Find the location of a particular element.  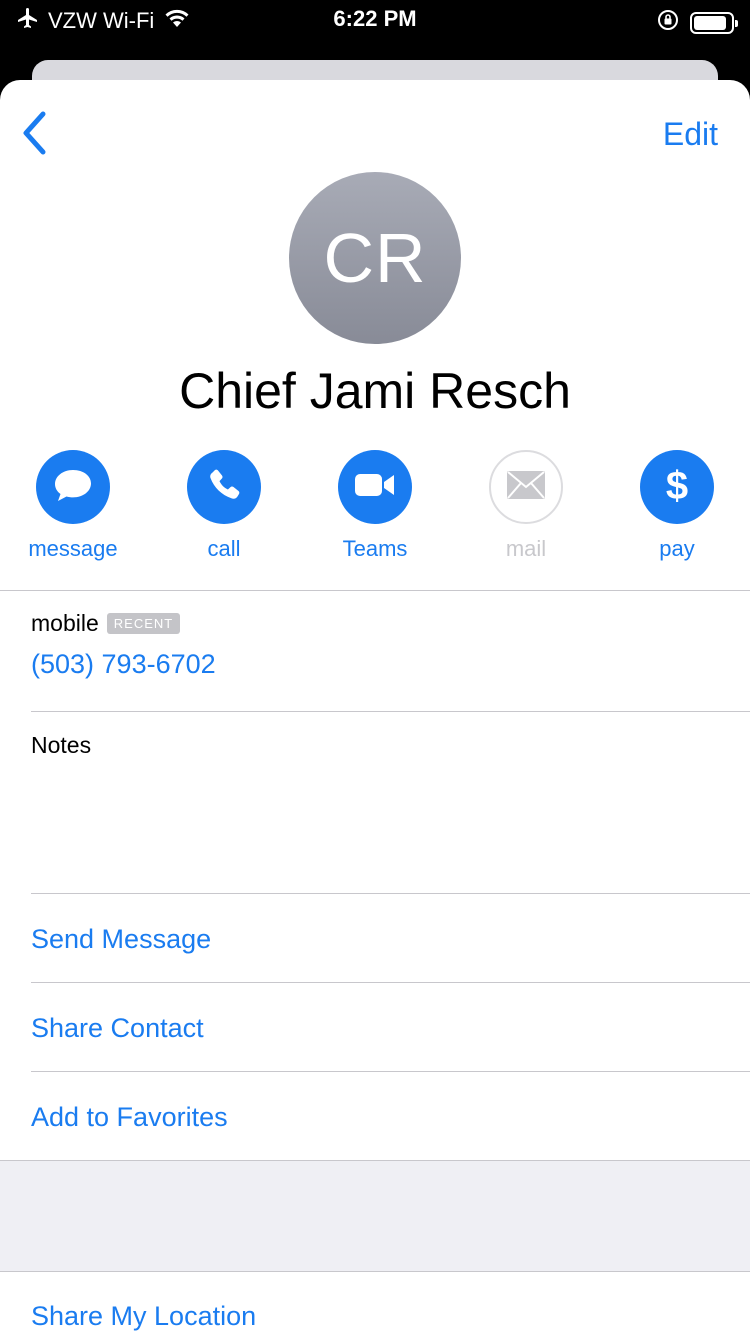

chevron-left-icon is located at coordinates (34, 135).